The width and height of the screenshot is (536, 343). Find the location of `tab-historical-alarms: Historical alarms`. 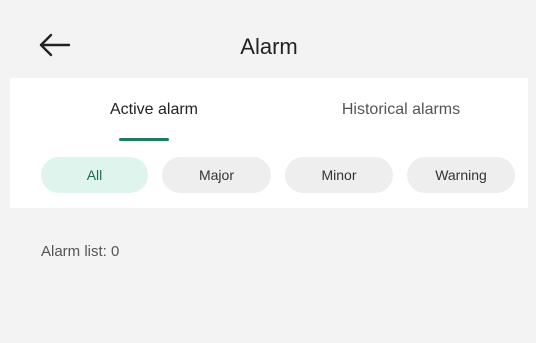

tab-historical-alarms: Historical alarms is located at coordinates (401, 110).